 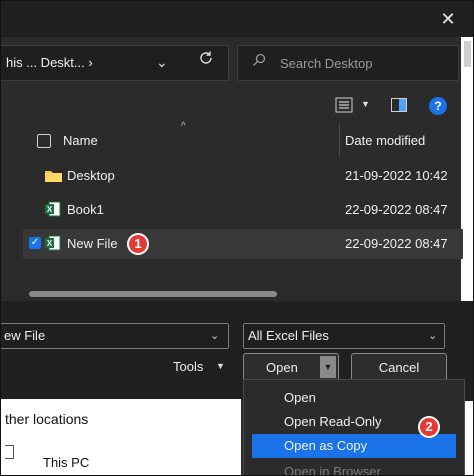 What do you see at coordinates (237, 19) in the screenshot?
I see `title-bar: ✕` at bounding box center [237, 19].